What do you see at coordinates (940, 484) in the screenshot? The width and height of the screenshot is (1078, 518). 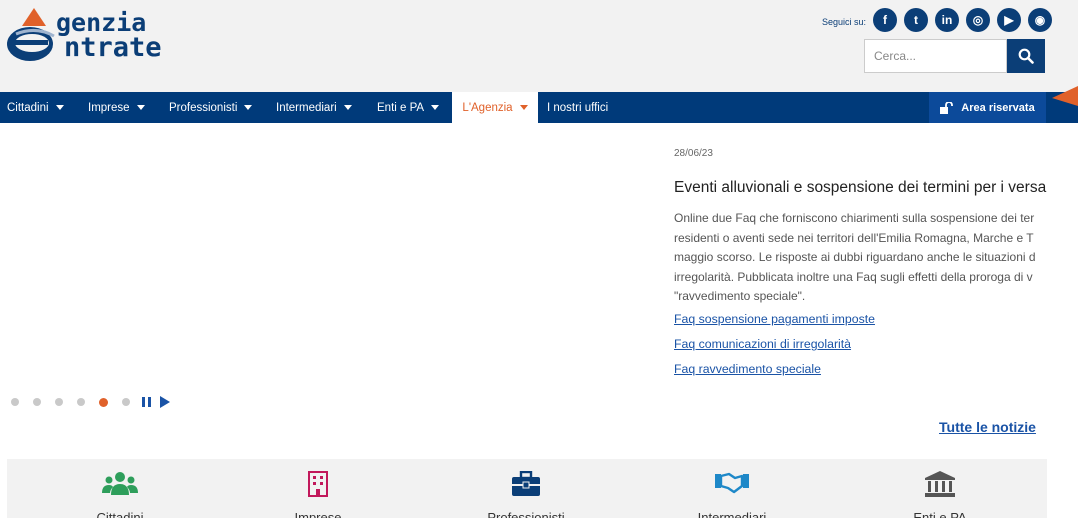 I see `institution-icon` at bounding box center [940, 484].